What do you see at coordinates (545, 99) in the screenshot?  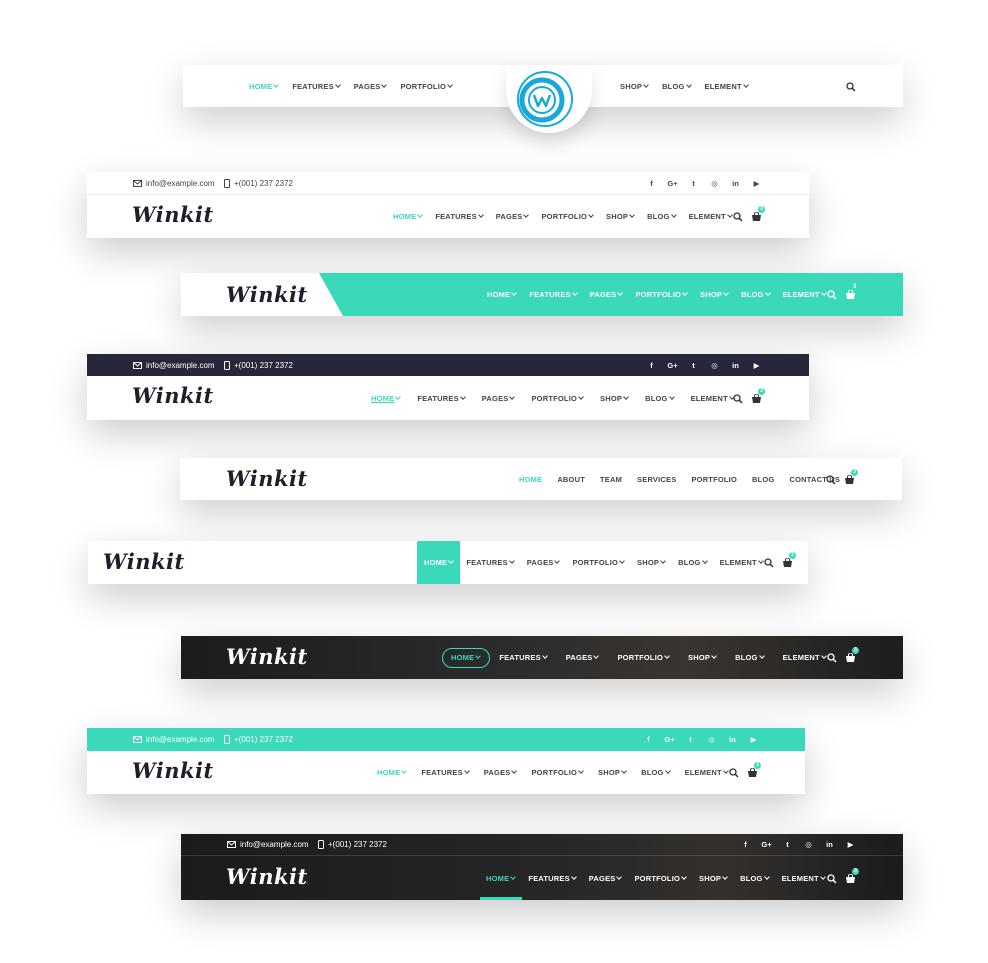 I see `circle-logo-icon` at bounding box center [545, 99].